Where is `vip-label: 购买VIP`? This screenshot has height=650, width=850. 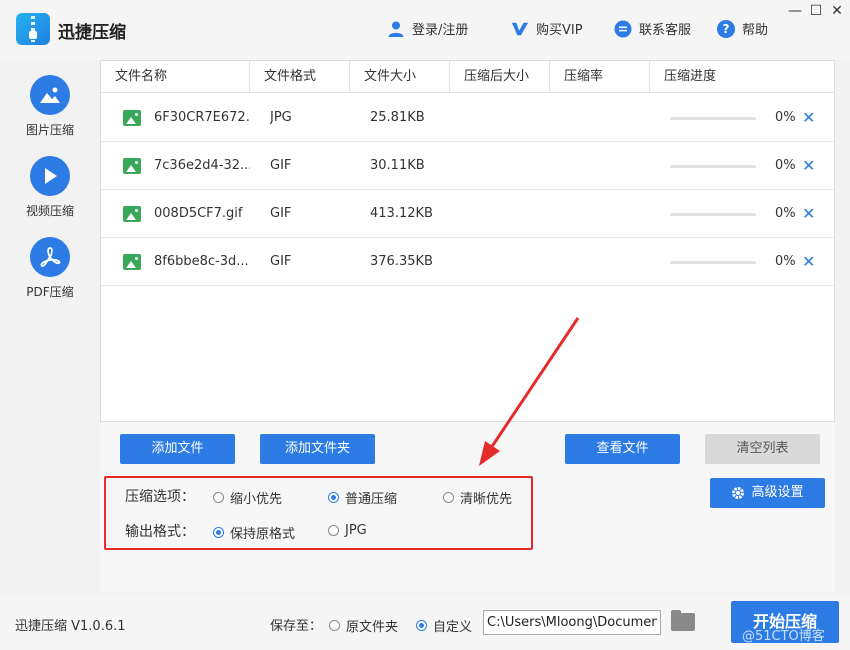
vip-label: 购买VIP is located at coordinates (559, 30).